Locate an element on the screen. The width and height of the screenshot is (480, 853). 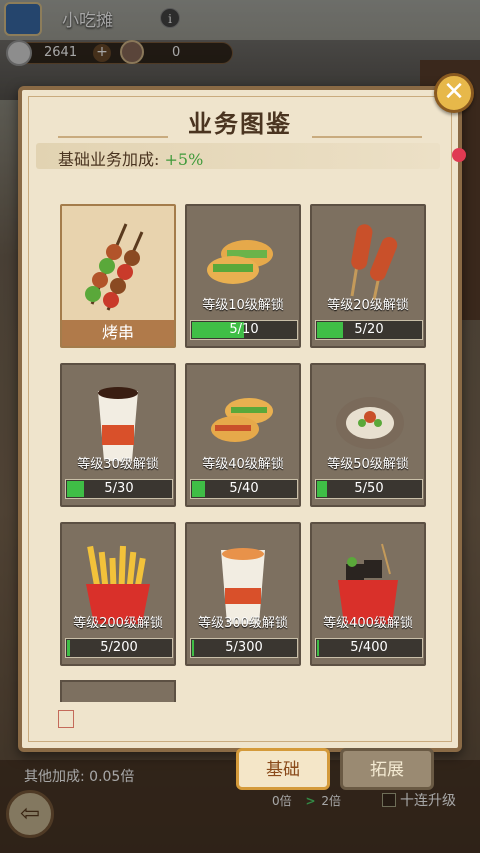
progress-bar: 5/50 is located at coordinates (369, 489).